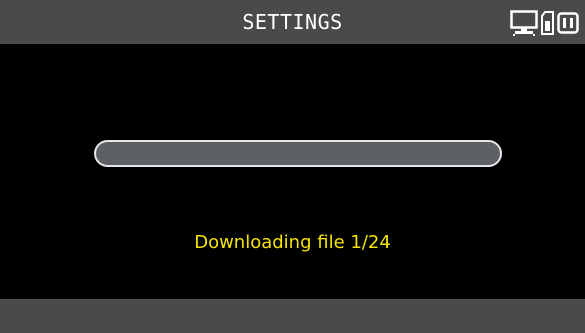  What do you see at coordinates (292, 242) in the screenshot?
I see `download-status-message: Downloading file 1/24` at bounding box center [292, 242].